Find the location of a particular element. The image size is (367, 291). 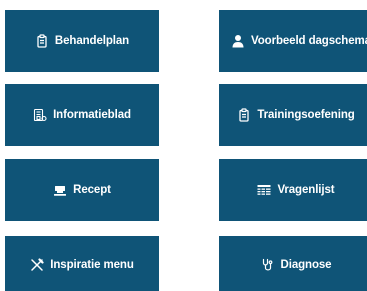

person-icon is located at coordinates (238, 41).